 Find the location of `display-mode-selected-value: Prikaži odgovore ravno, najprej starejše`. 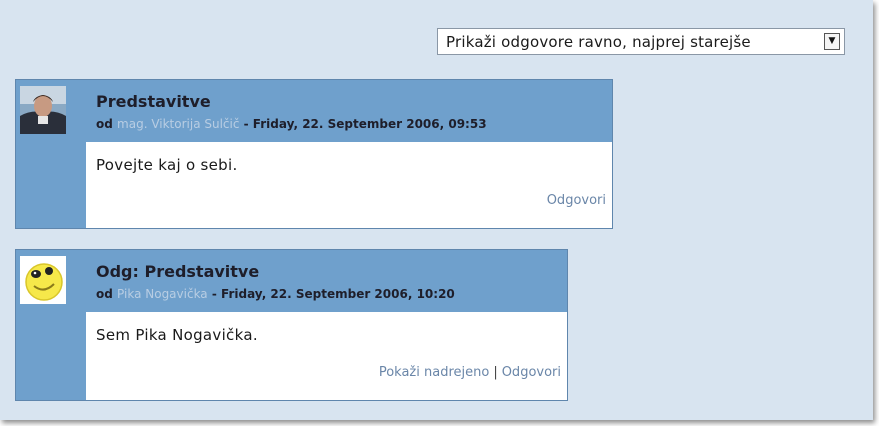

display-mode-selected-value: Prikaži odgovore ravno, najprej starejše is located at coordinates (598, 41).